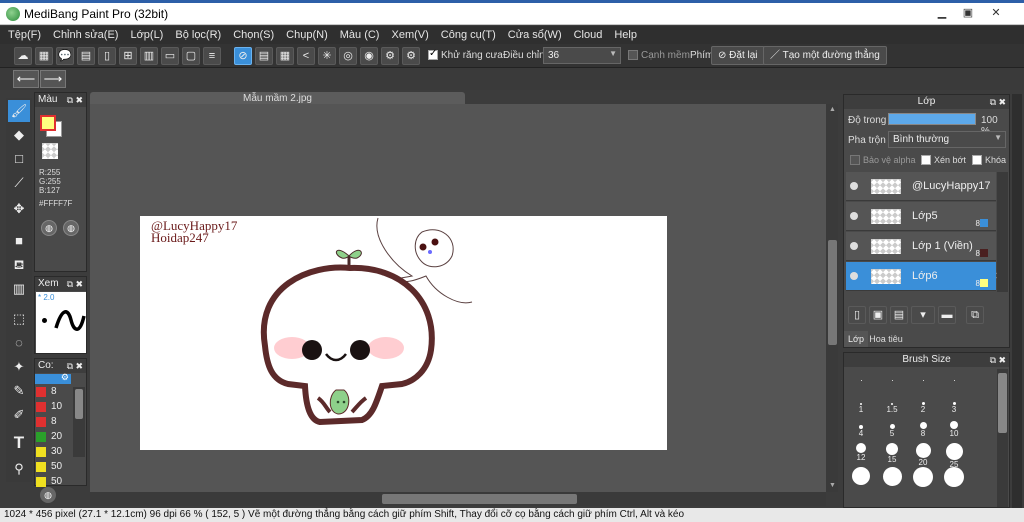  Describe the element at coordinates (86, 56) in the screenshot. I see `panel-icon: ▤` at that location.